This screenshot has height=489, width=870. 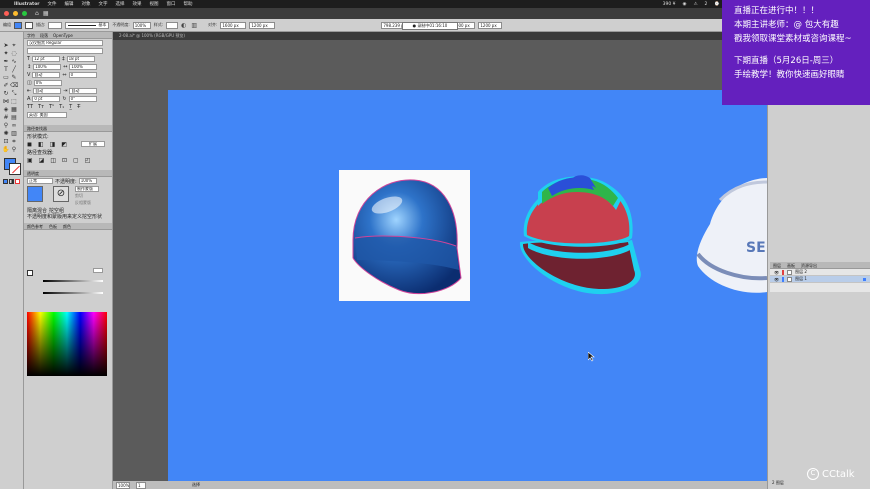 What do you see at coordinates (809, 265) in the screenshot?
I see `tab-asset-export: 资源导出` at bounding box center [809, 265].